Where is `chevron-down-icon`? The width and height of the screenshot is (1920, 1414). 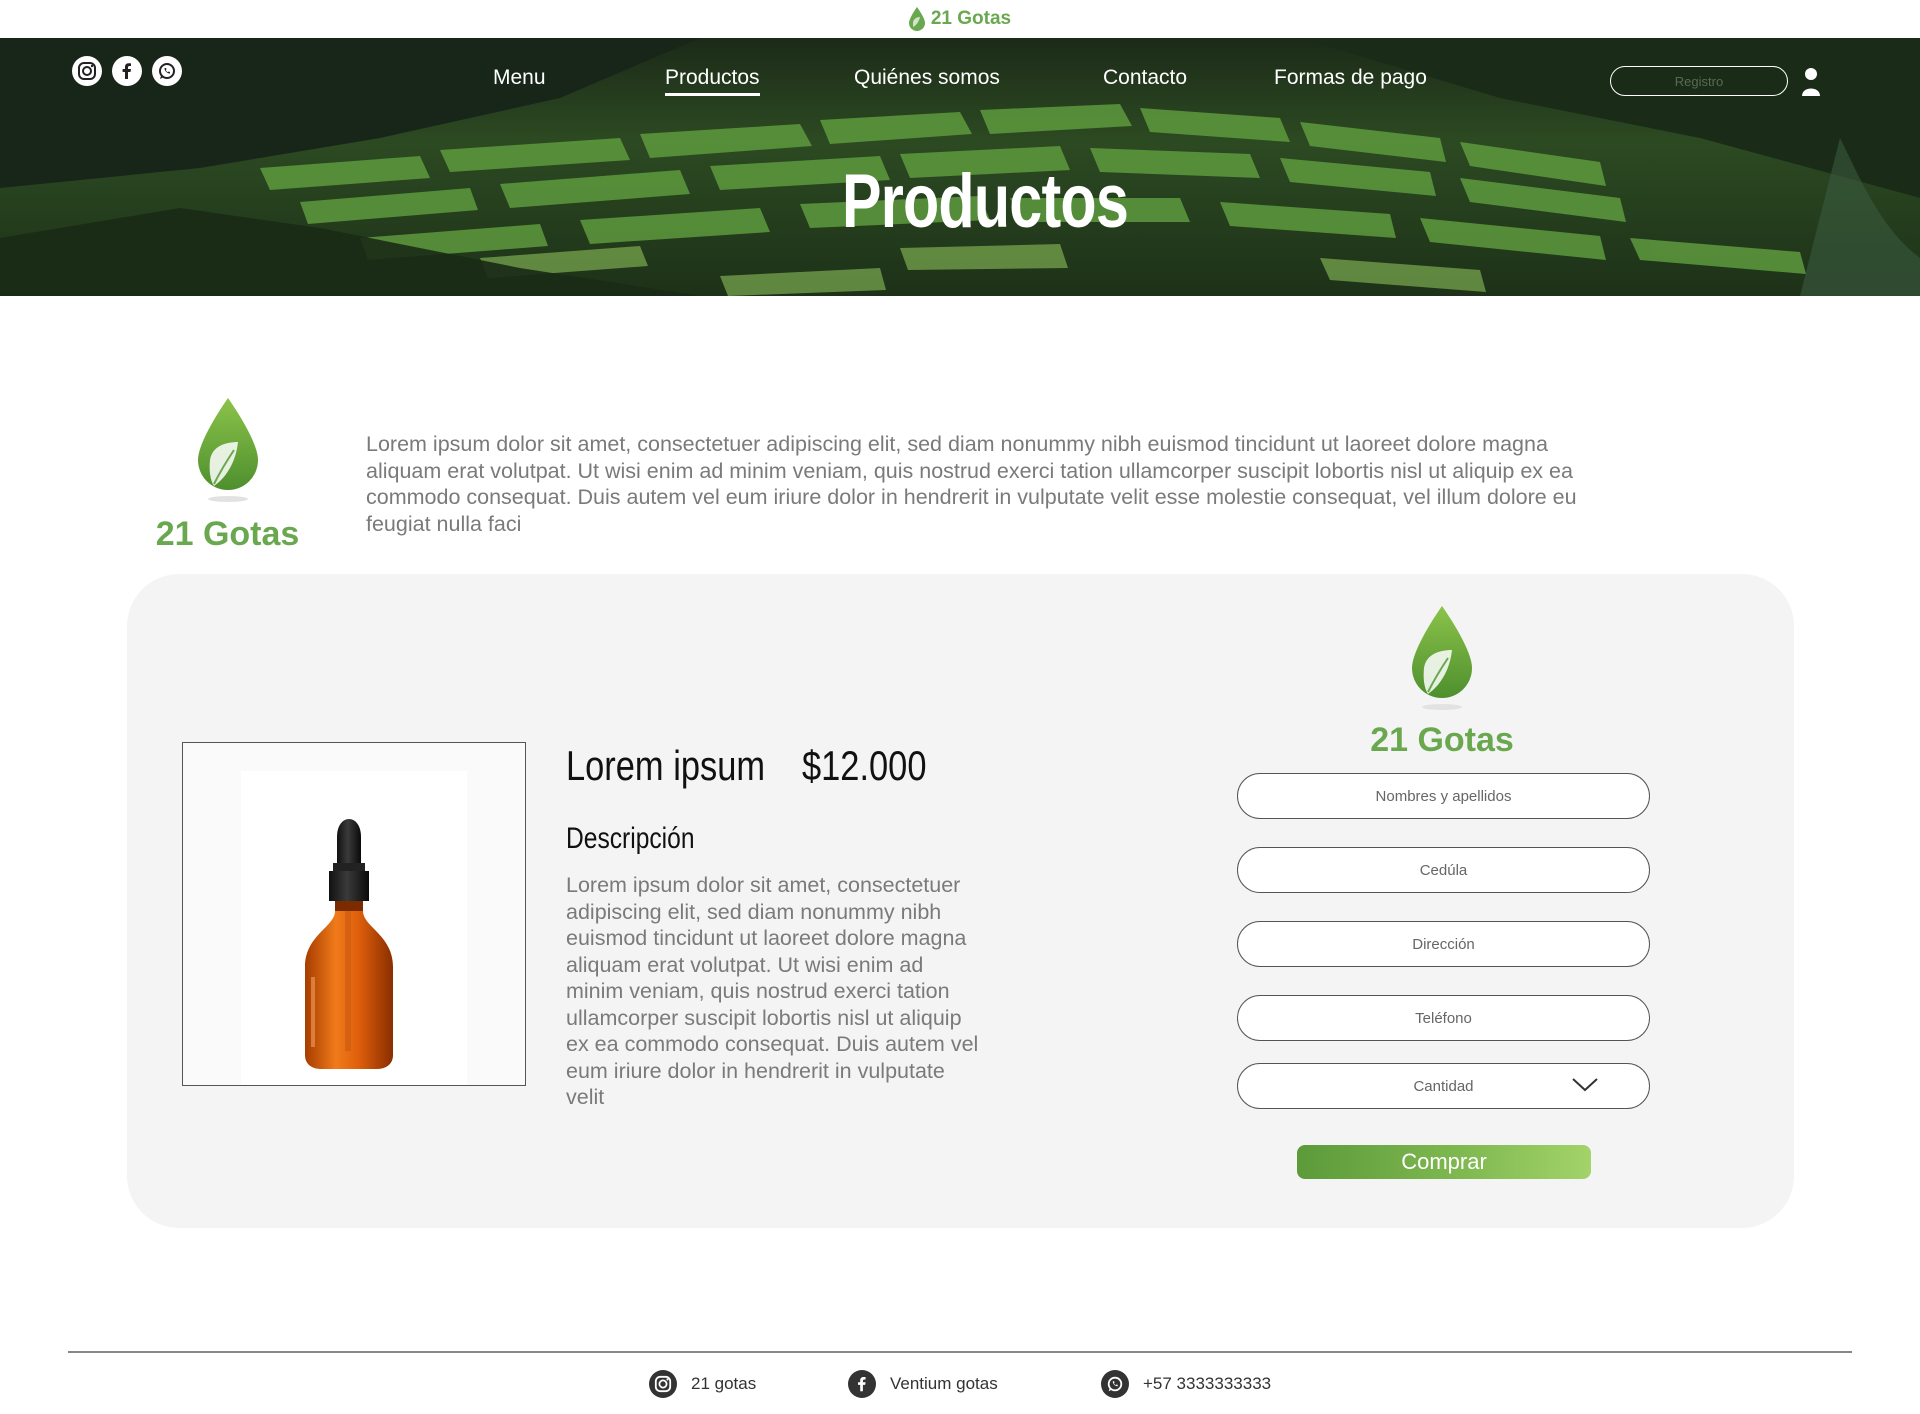 chevron-down-icon is located at coordinates (1585, 1085).